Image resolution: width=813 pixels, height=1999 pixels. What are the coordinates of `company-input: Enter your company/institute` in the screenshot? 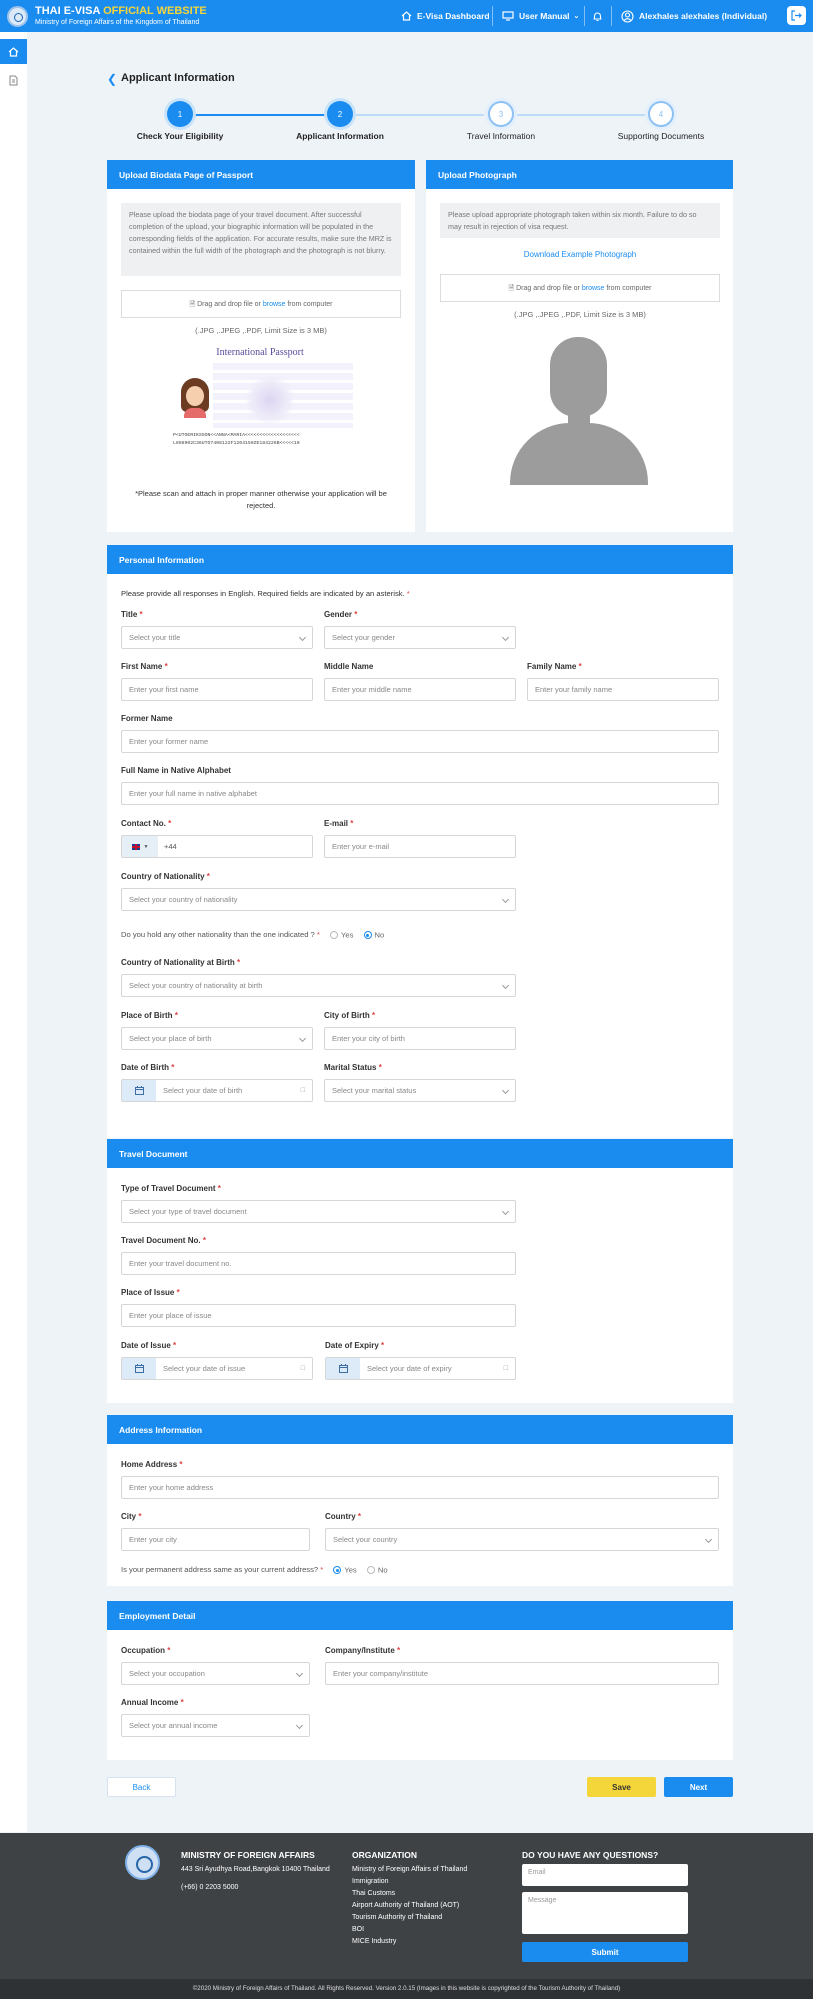 It's located at (522, 1673).